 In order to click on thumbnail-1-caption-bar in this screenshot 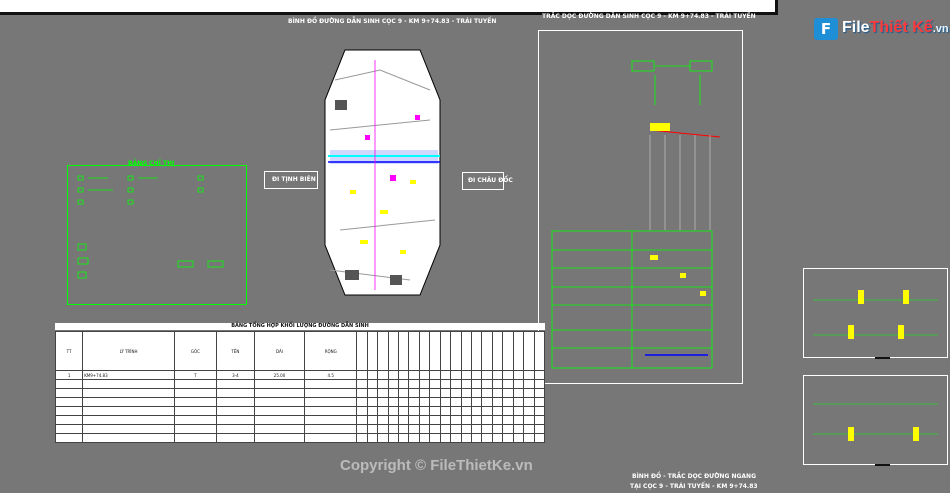, I will do `click(882, 358)`.